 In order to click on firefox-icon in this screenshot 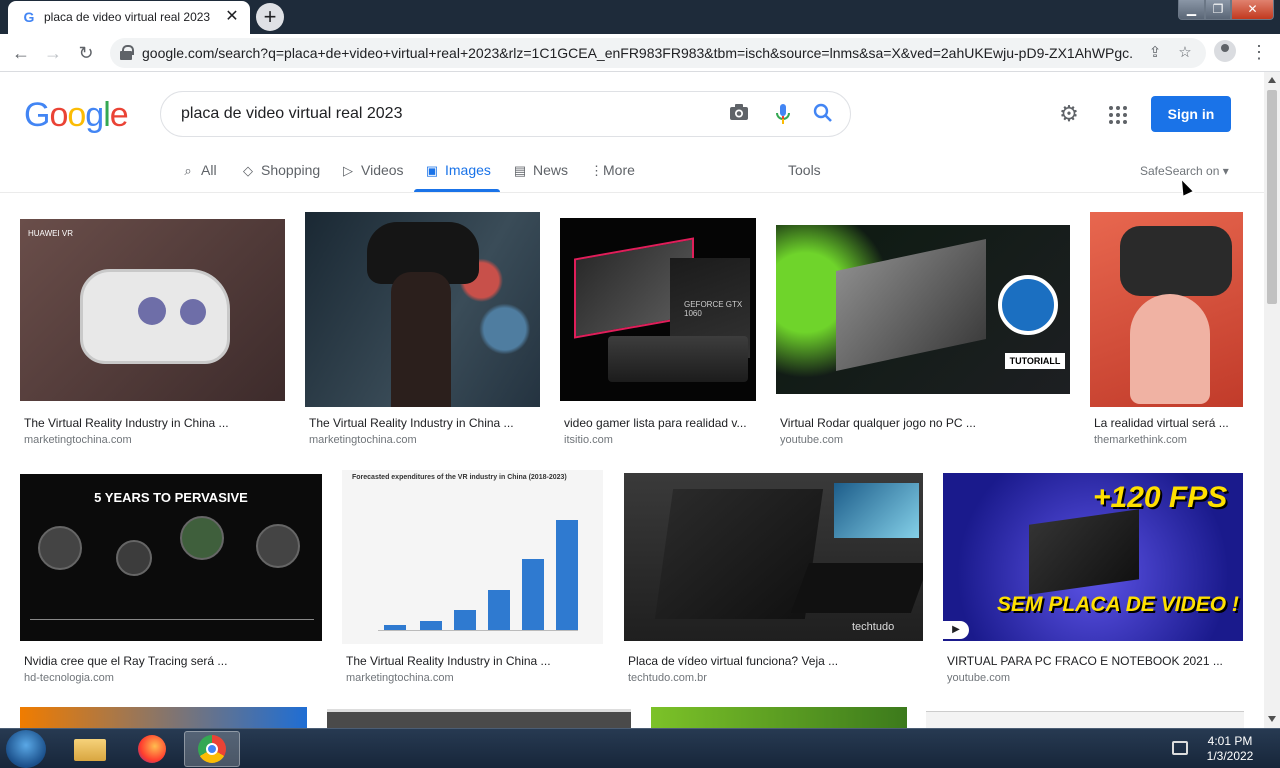, I will do `click(152, 749)`.